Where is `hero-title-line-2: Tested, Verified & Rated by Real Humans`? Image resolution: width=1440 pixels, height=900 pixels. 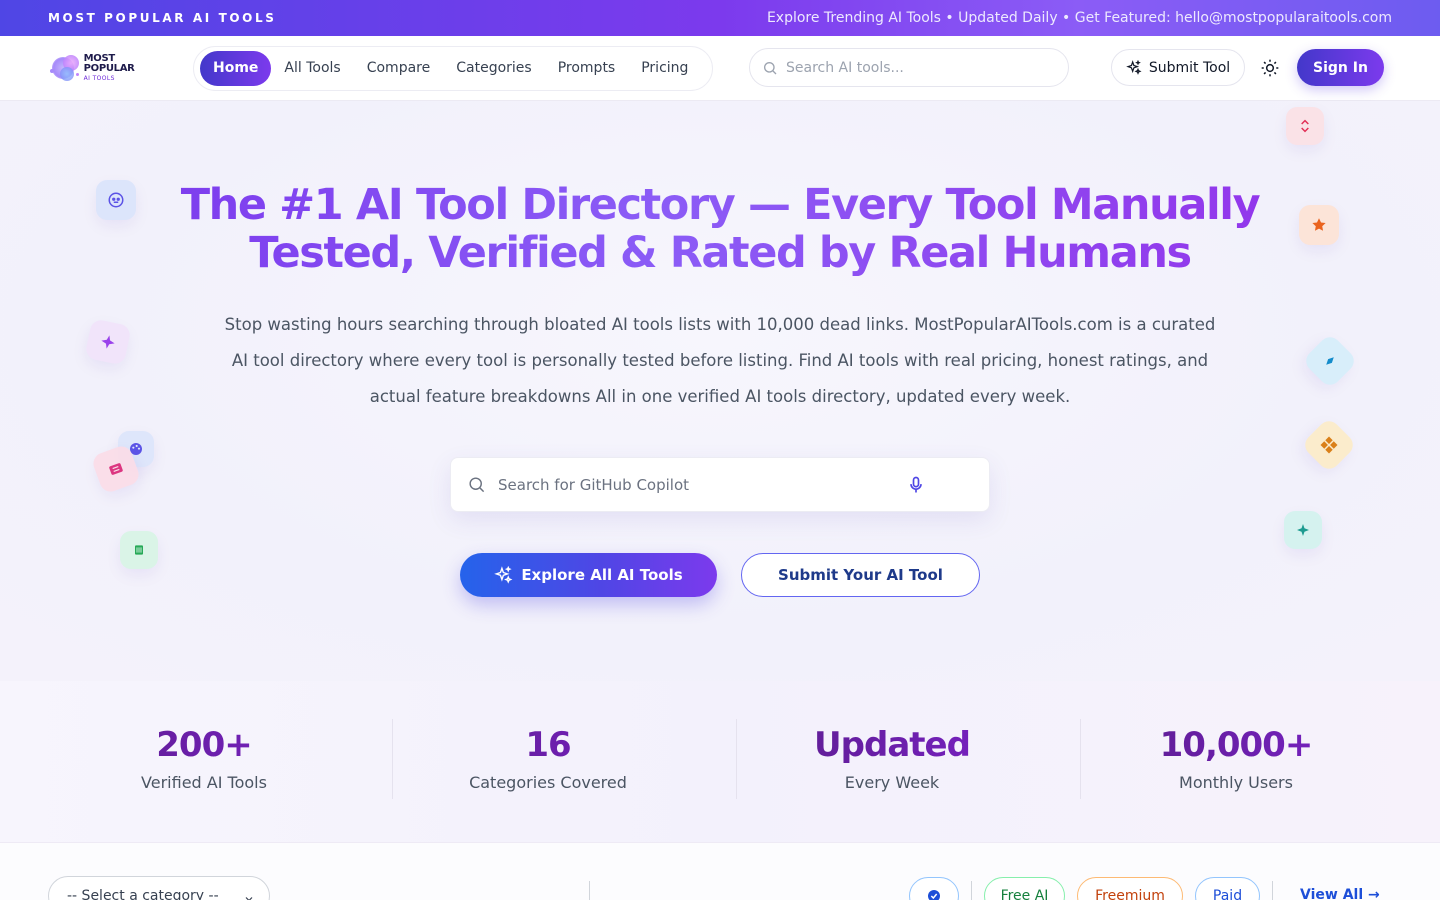 hero-title-line-2: Tested, Verified & Rated by Real Humans is located at coordinates (720, 253).